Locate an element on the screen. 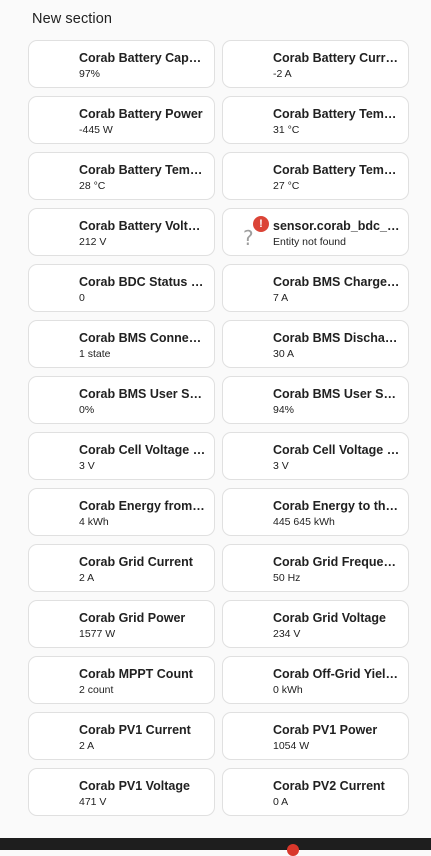  tile-state: 7 A is located at coordinates (281, 298).